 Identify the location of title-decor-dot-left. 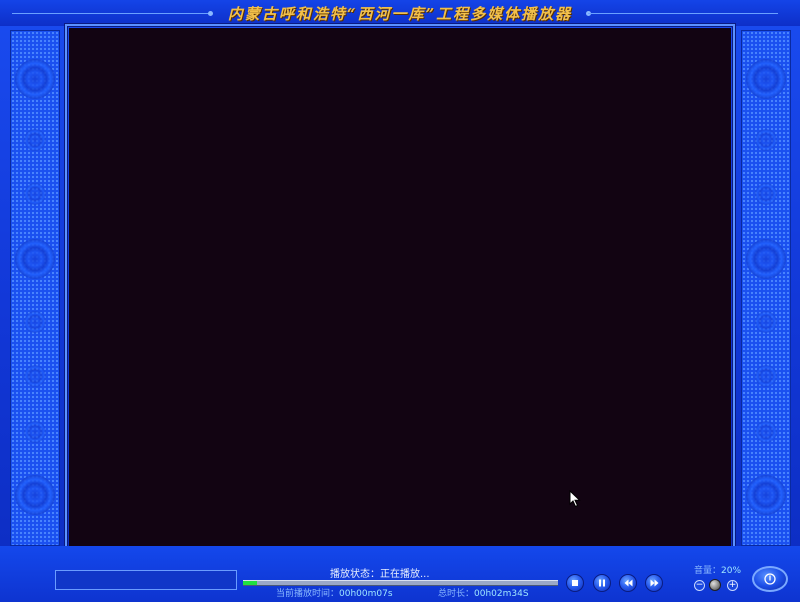
(210, 13).